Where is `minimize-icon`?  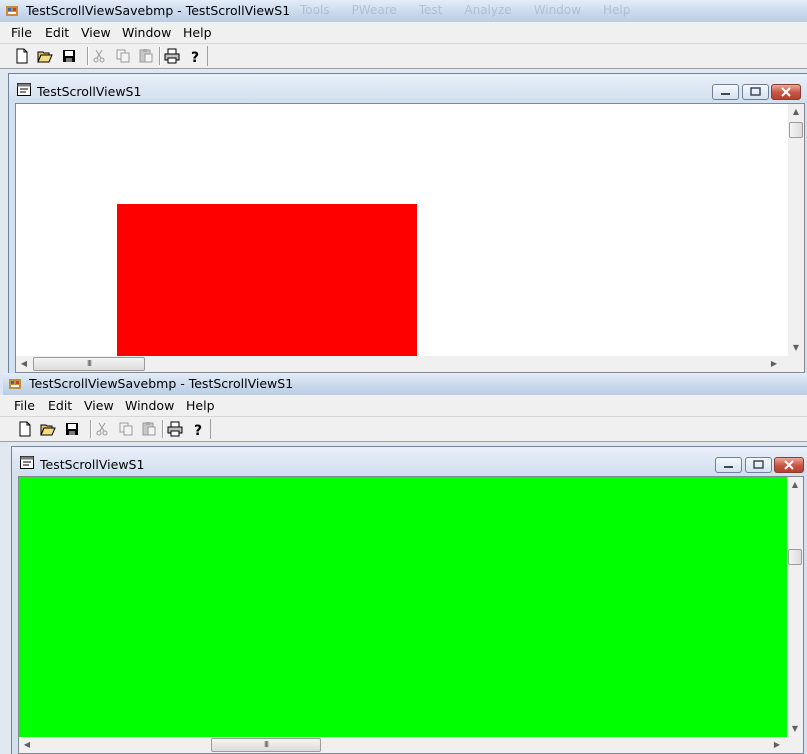
minimize-icon is located at coordinates (728, 467).